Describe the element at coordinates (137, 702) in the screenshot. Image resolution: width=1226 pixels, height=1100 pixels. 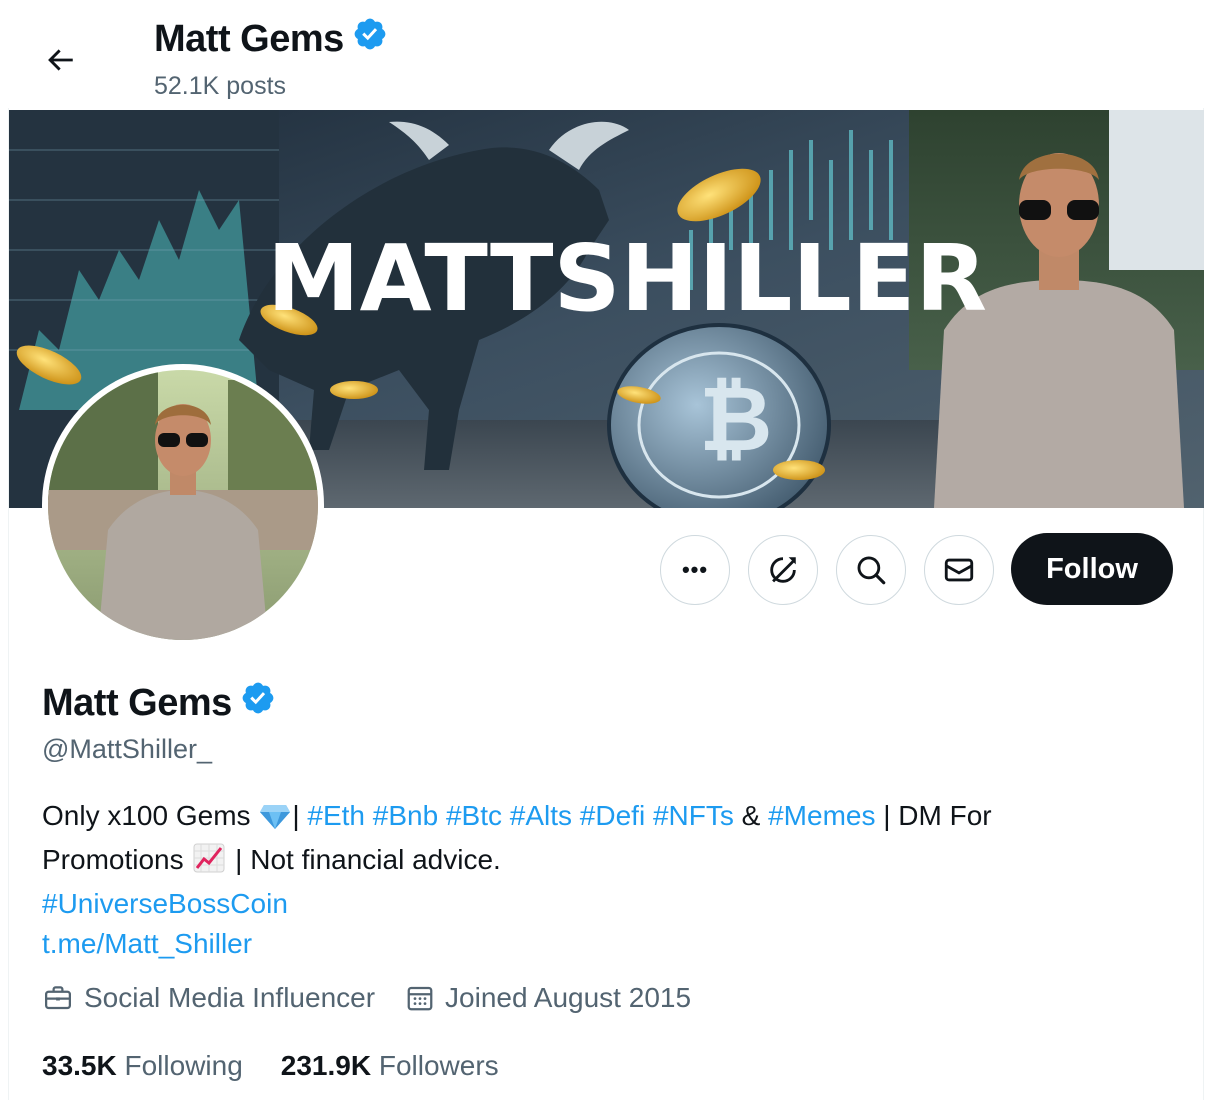
I see `profile-name-text: Matt Gems` at that location.